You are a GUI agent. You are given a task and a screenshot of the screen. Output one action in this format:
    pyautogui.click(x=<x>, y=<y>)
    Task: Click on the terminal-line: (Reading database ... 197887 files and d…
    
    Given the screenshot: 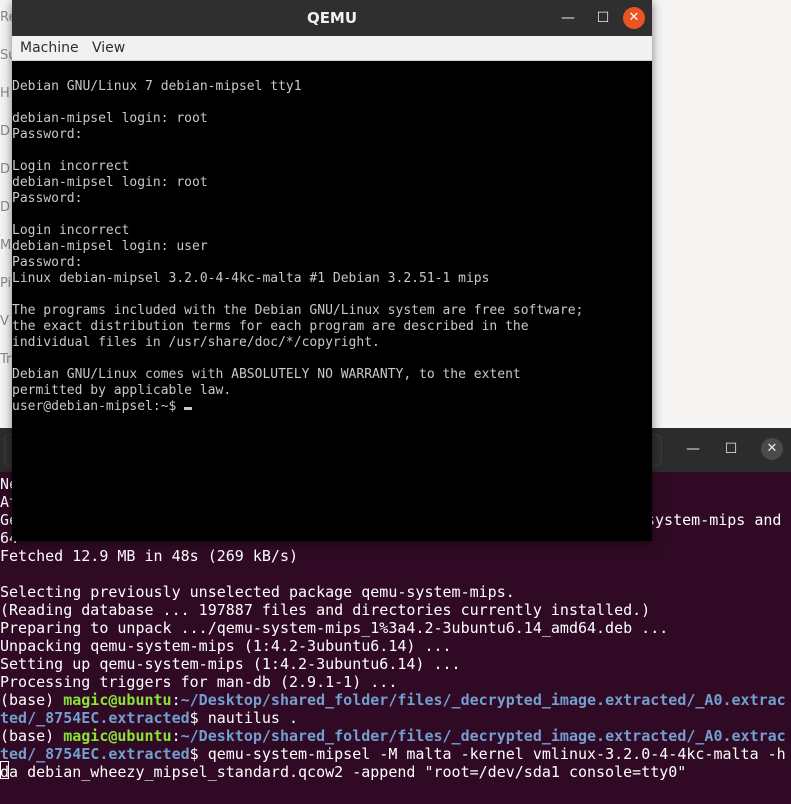 What is the action you would take?
    pyautogui.click(x=325, y=610)
    